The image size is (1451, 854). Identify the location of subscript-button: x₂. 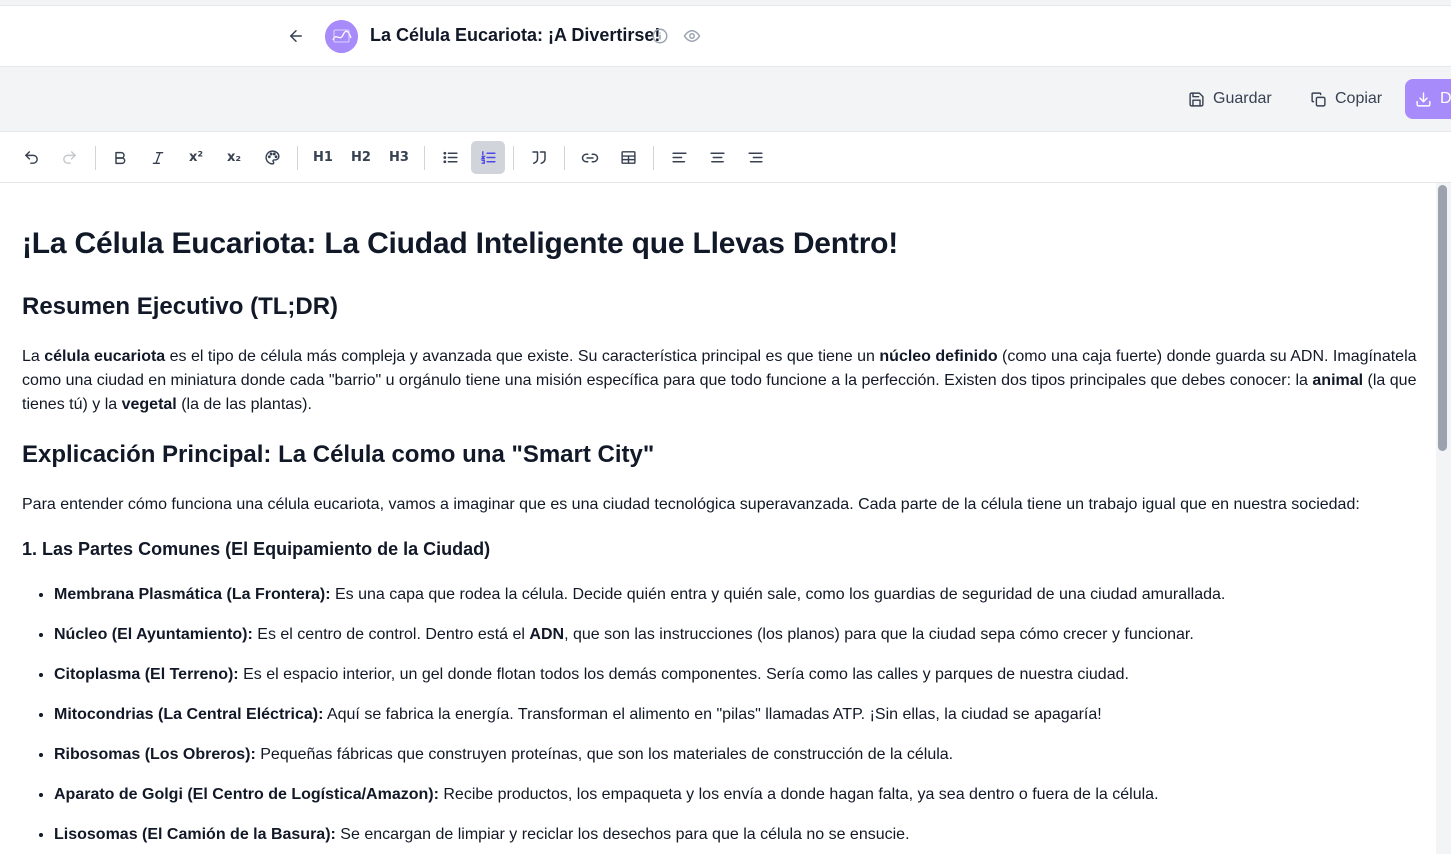
(234, 157).